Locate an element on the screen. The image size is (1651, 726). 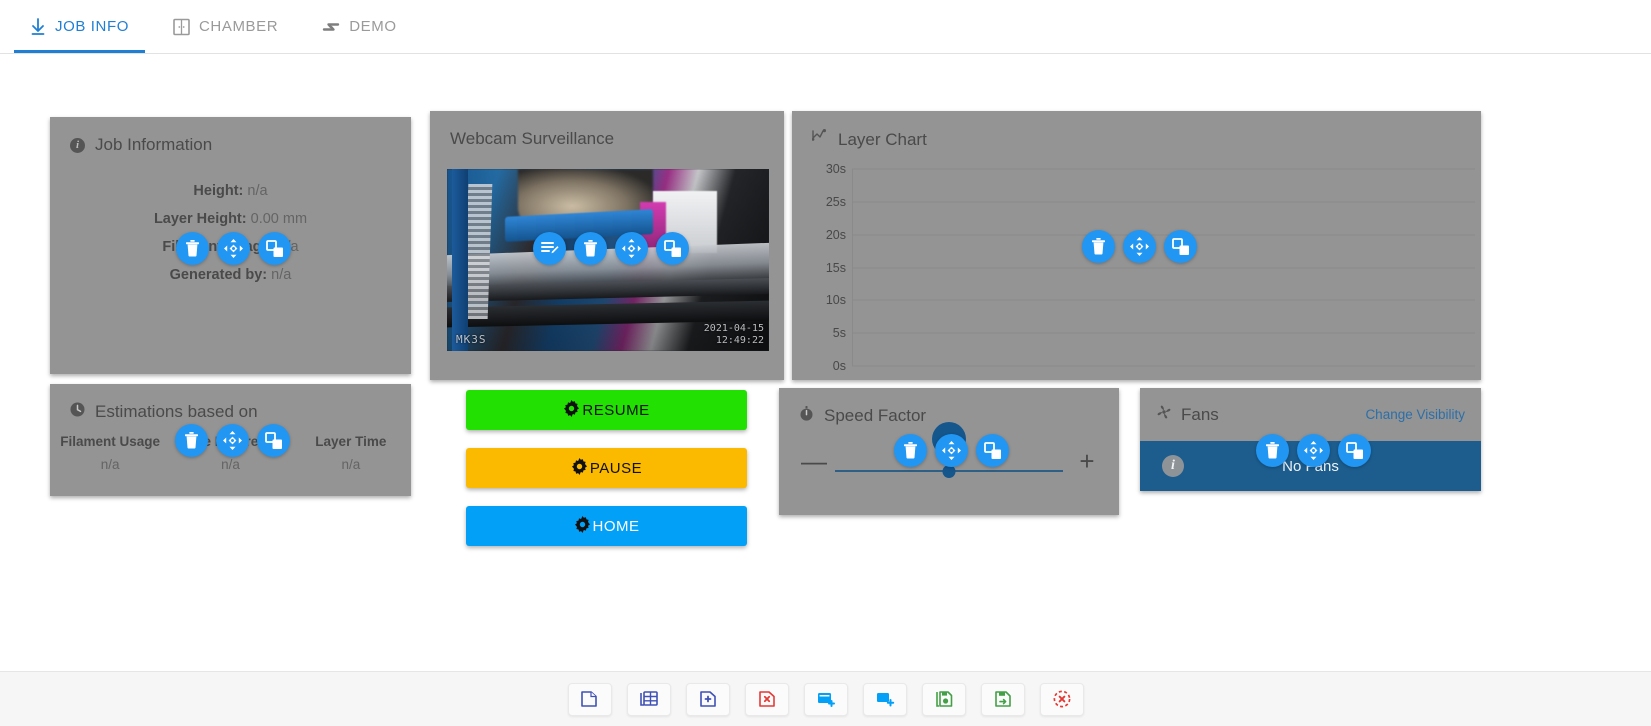
change-visibility-link: Change Visibility is located at coordinates (1415, 414).